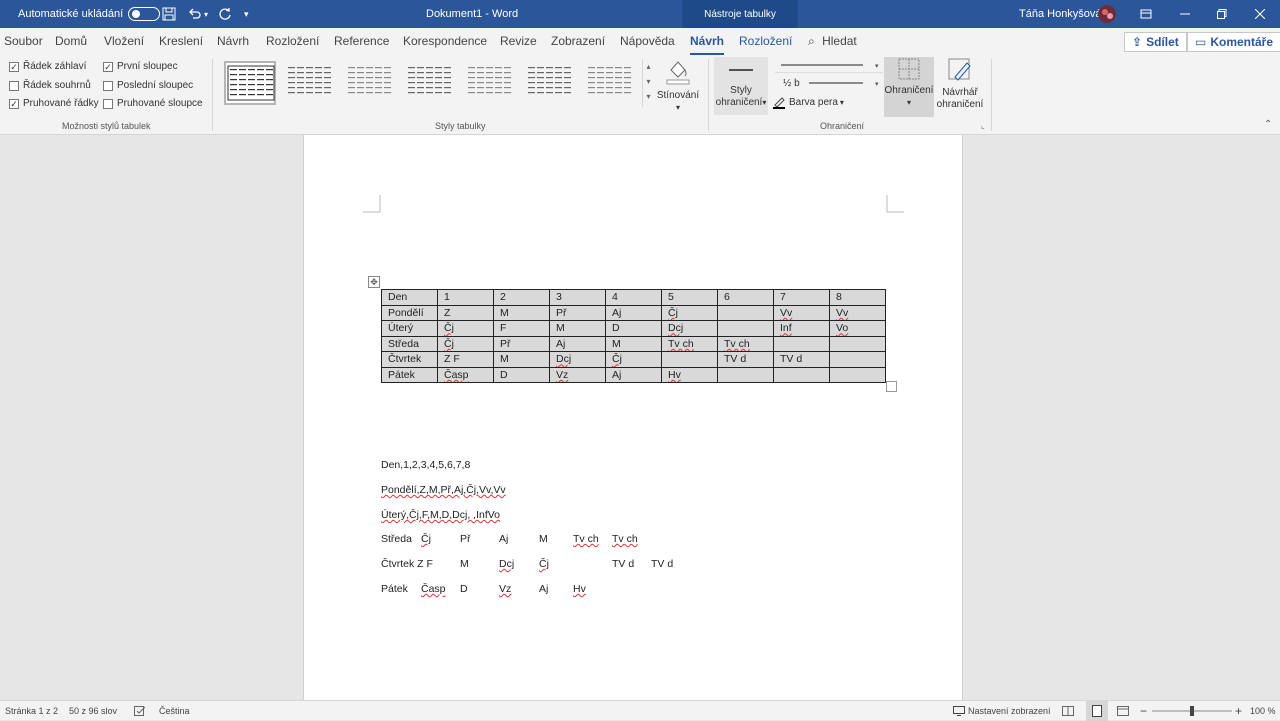 This screenshot has width=1280, height=721. What do you see at coordinates (225, 14) in the screenshot?
I see `redo-icon` at bounding box center [225, 14].